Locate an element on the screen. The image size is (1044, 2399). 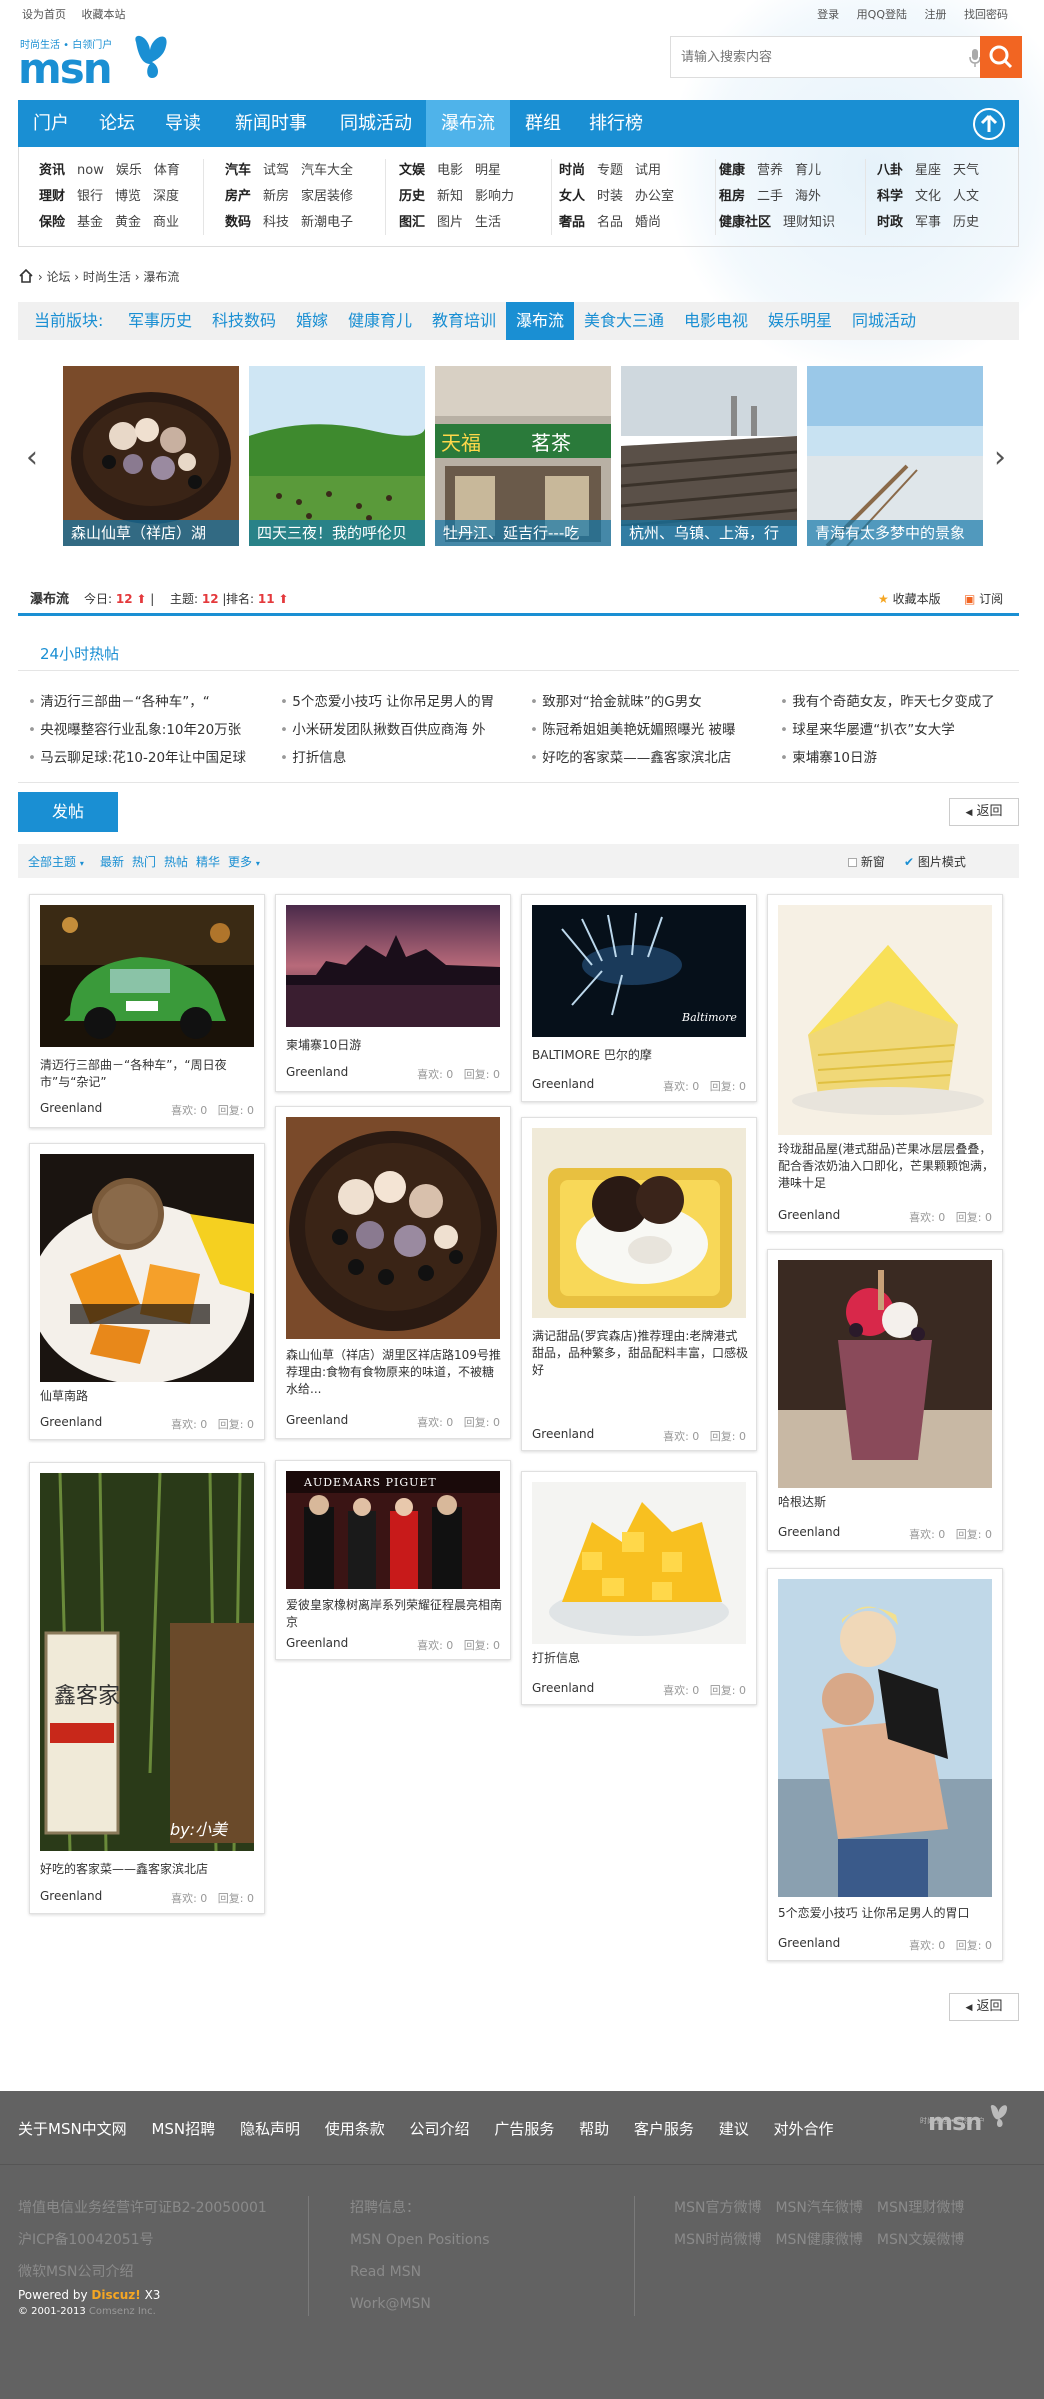
hot-post-link: 清迈行三部曲－“各种车”，“ is located at coordinates (118, 700).